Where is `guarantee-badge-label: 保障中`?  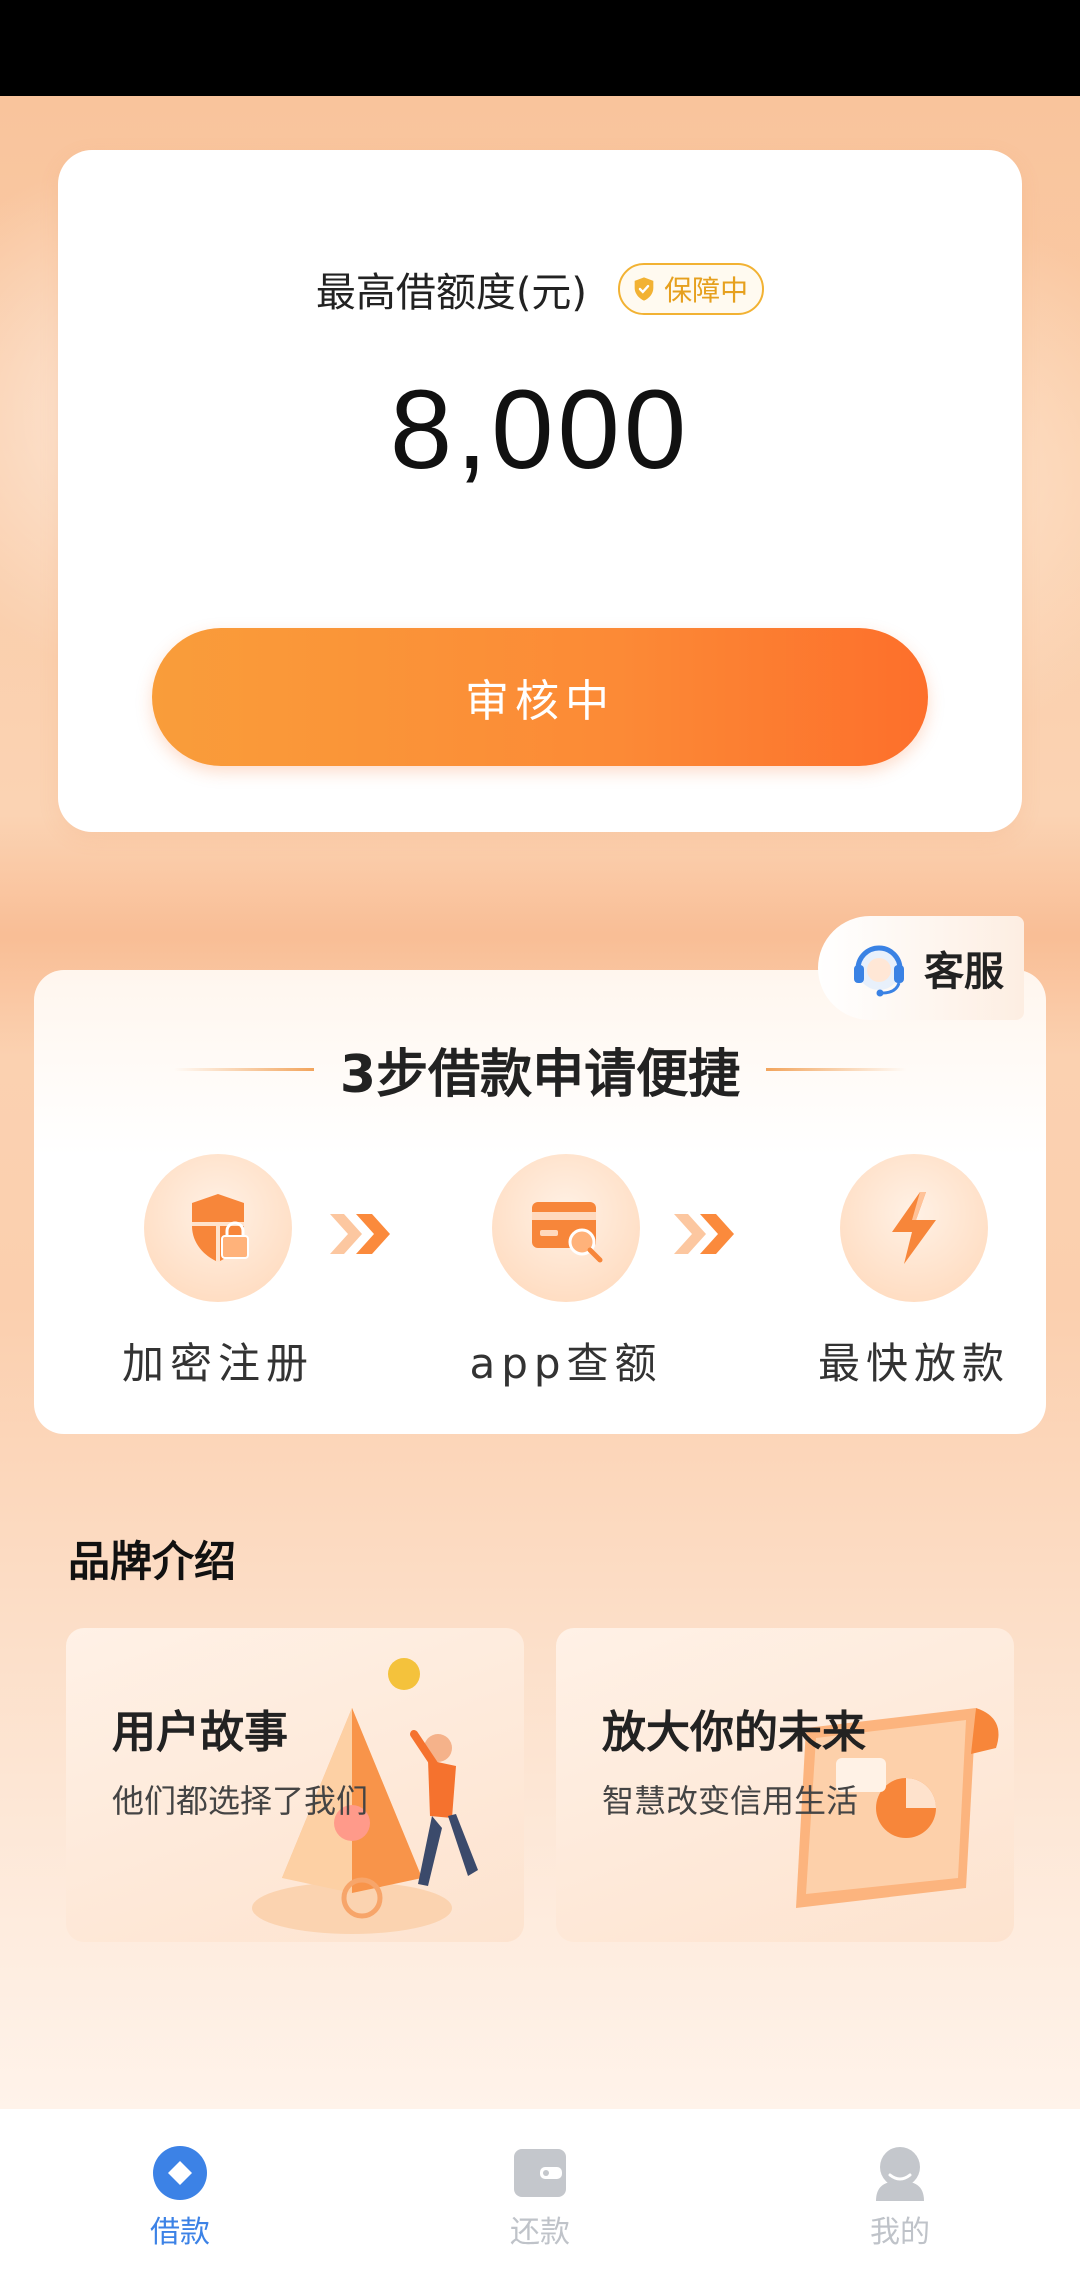
guarantee-badge-label: 保障中 is located at coordinates (706, 290).